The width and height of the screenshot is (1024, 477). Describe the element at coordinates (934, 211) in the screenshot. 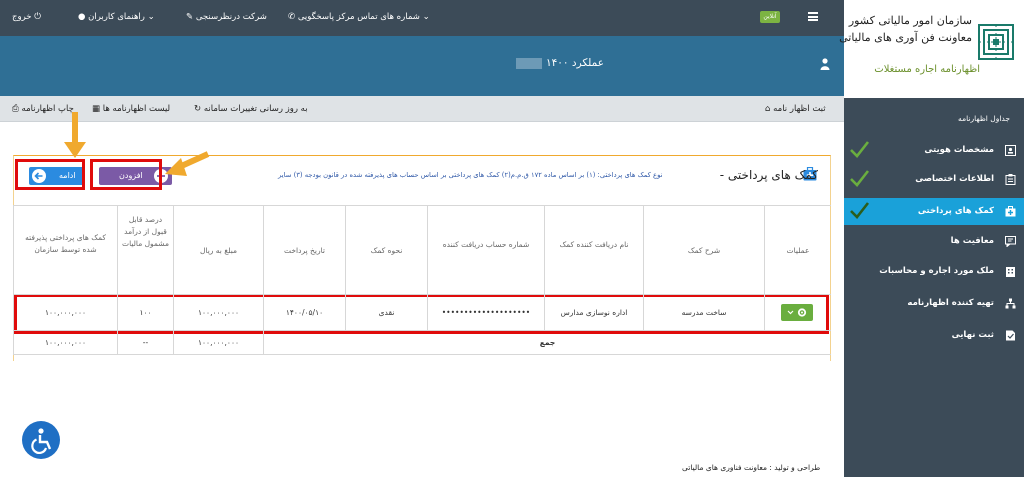

I see `sidebar-item-donations: کمک های پرداختی` at that location.